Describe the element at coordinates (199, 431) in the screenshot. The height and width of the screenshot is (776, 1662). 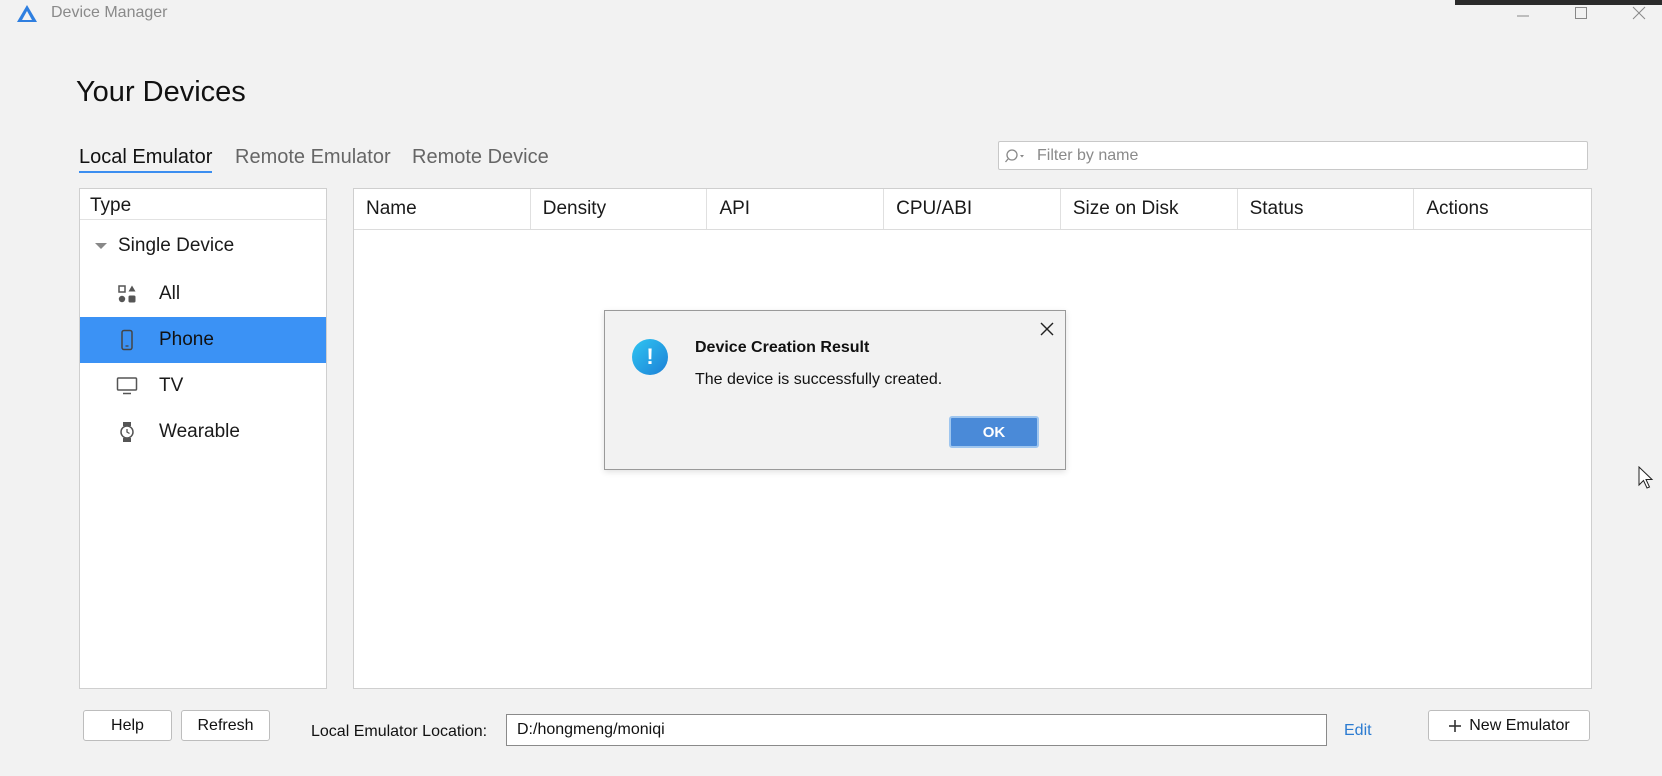
I see `sidebar-item-label: Wearable` at that location.